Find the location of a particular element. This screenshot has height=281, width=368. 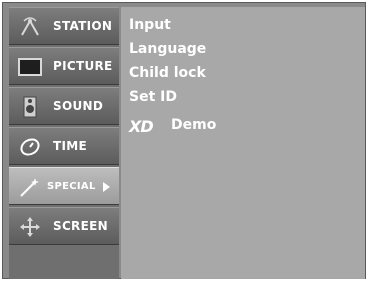

option-xd-demo: Demo is located at coordinates (193, 125).